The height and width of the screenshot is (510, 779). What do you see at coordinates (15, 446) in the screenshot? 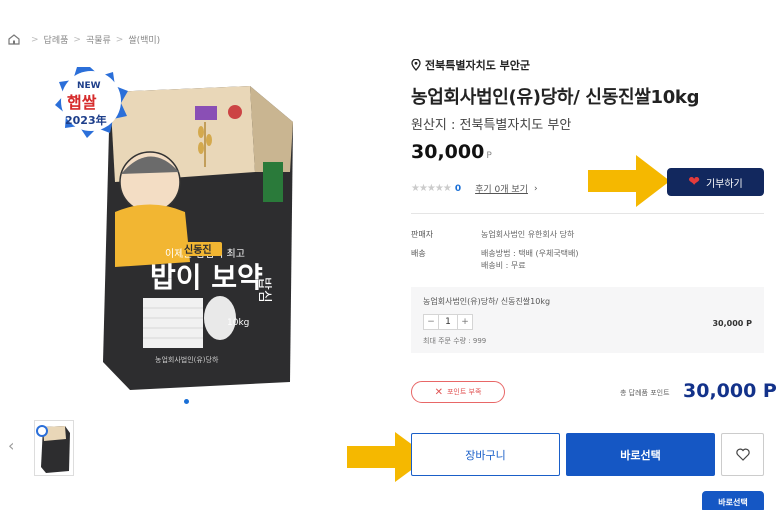
I see `chevron-left-icon: ‹` at bounding box center [15, 446].